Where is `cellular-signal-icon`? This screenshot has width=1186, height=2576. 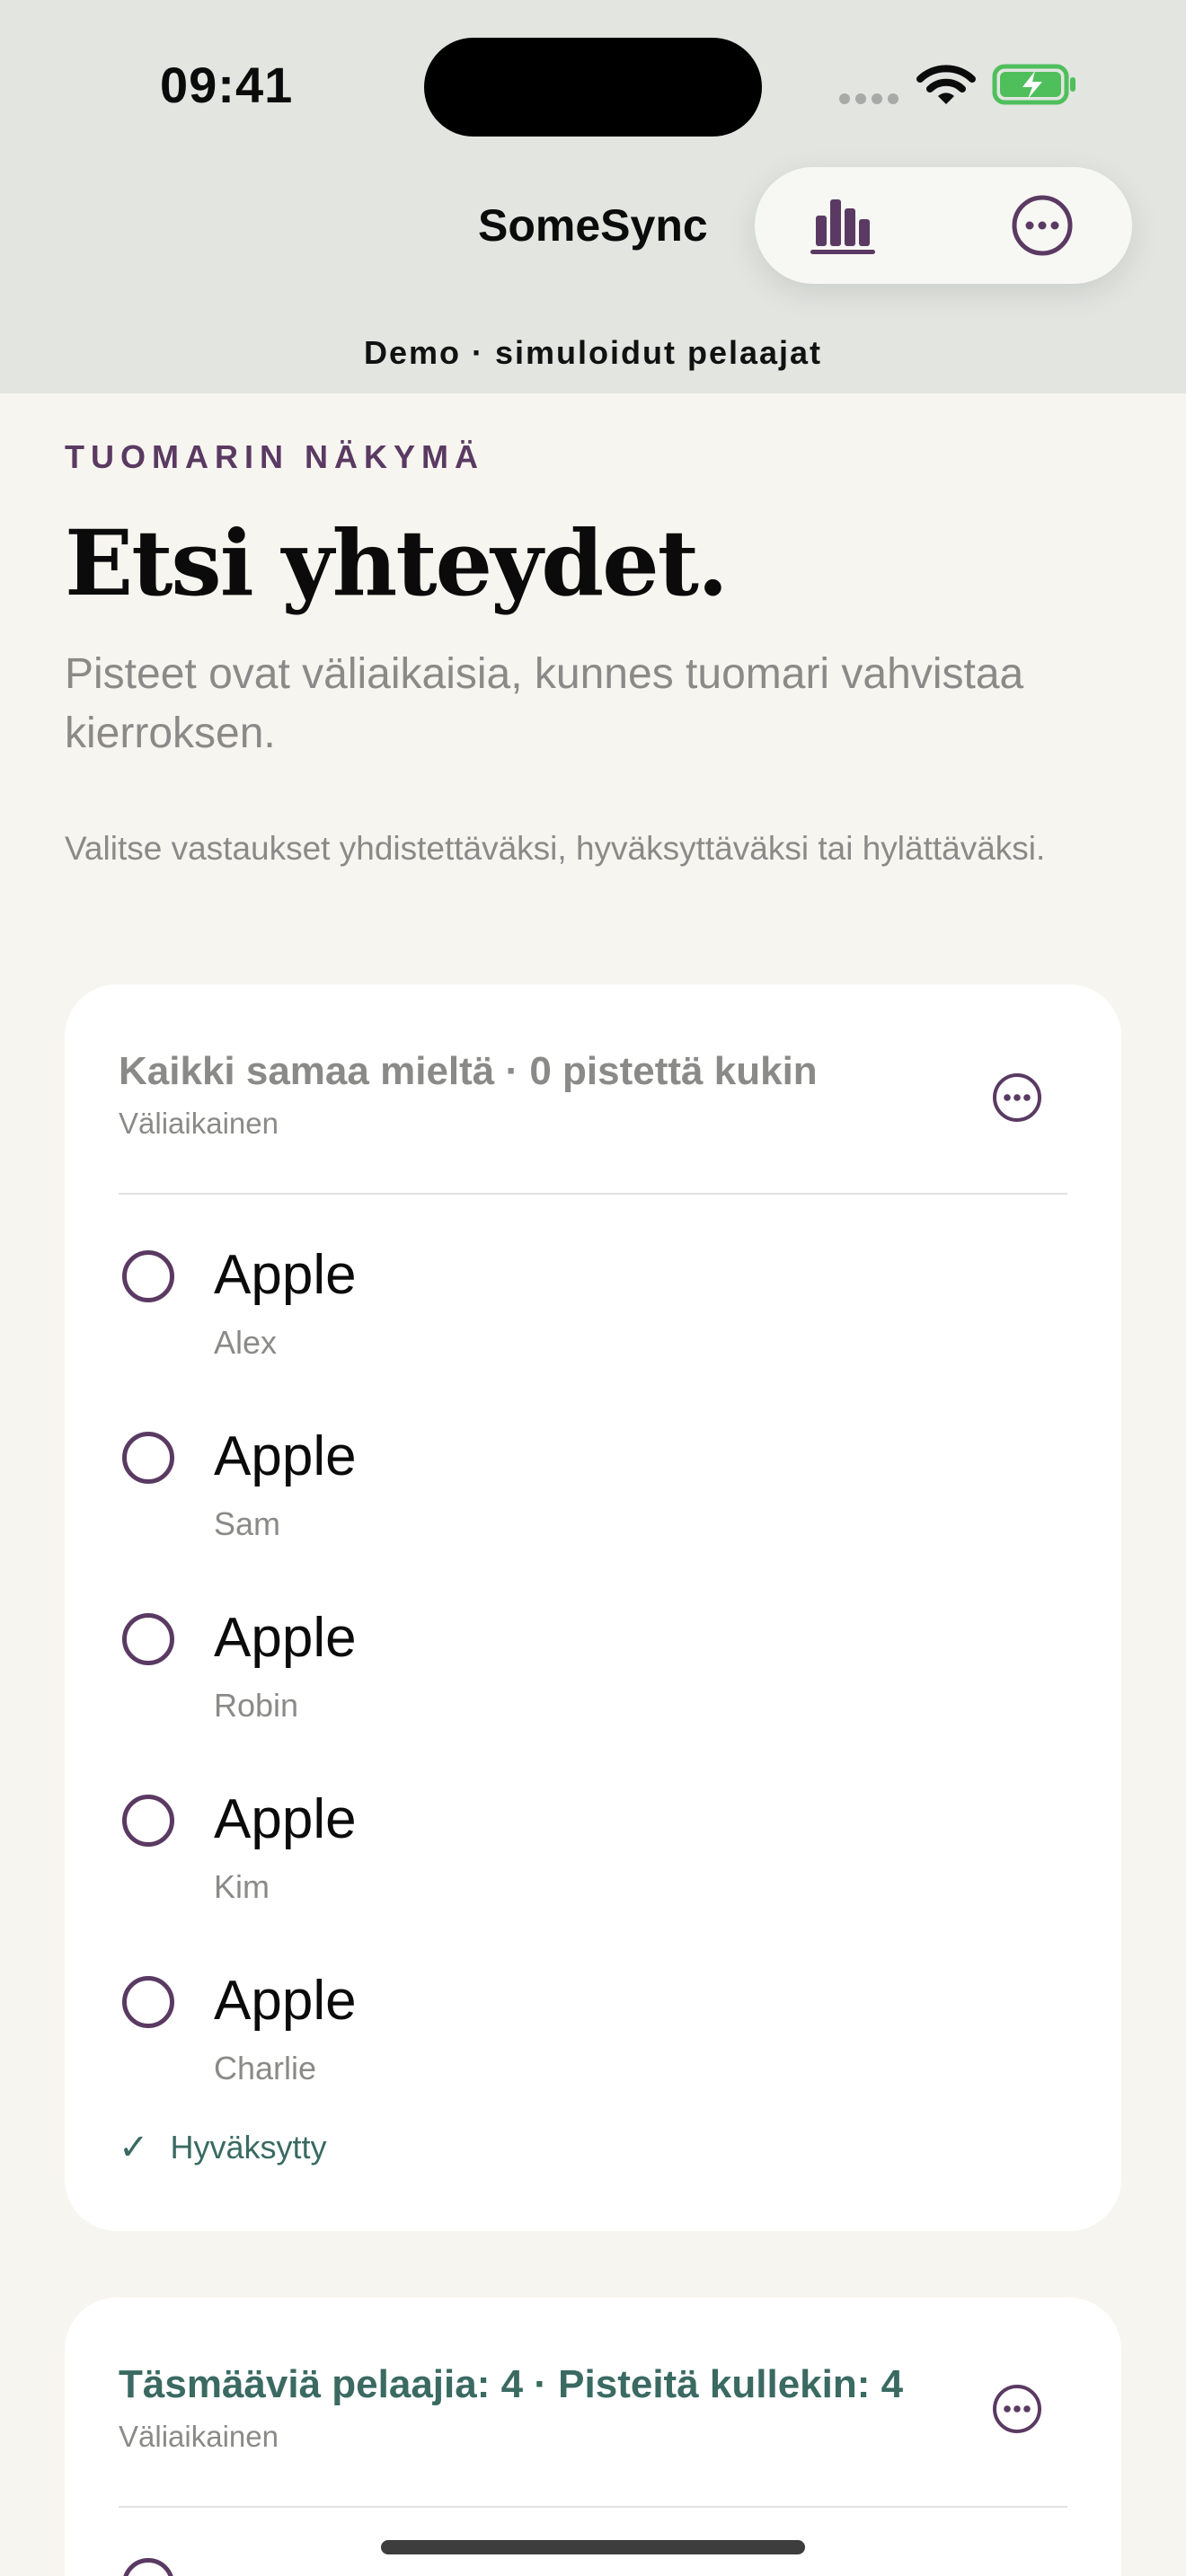 cellular-signal-icon is located at coordinates (868, 98).